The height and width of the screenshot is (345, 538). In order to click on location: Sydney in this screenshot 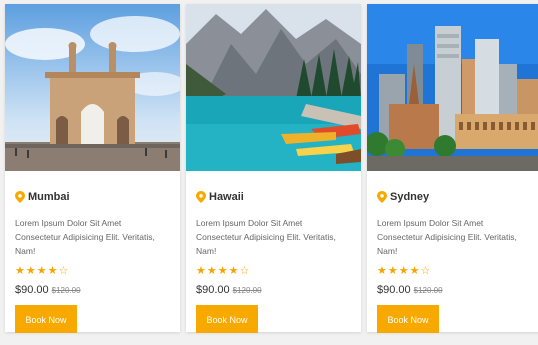, I will do `click(454, 197)`.